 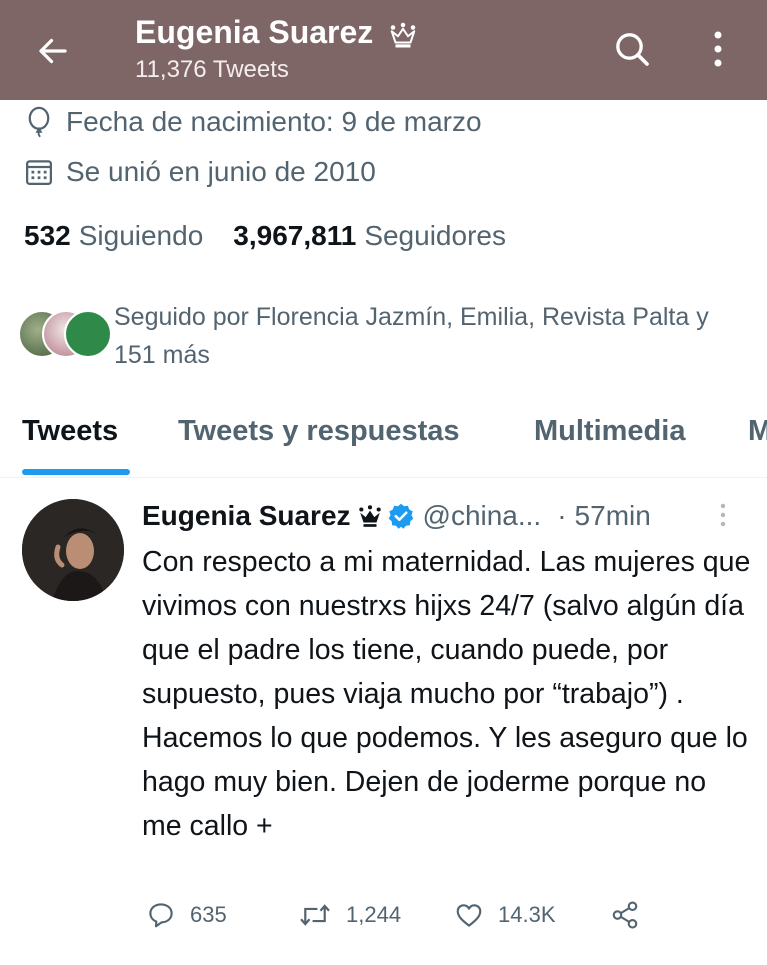 What do you see at coordinates (221, 171) in the screenshot?
I see `joined-text: Se unió en junio de 2010` at bounding box center [221, 171].